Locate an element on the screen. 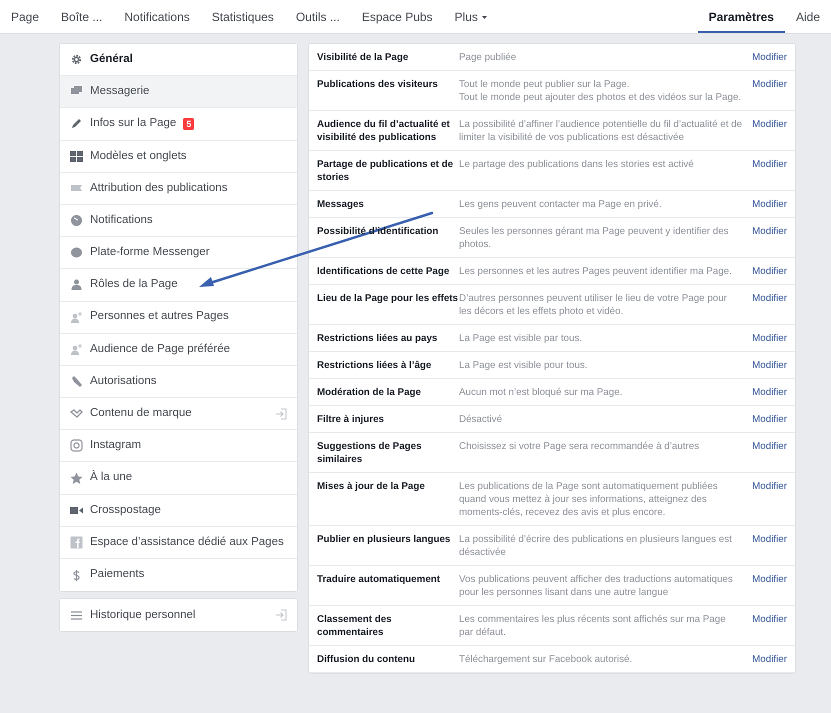 Image resolution: width=831 pixels, height=713 pixels. setting-label: Audience du fil d’actualité et visibilité des publications is located at coordinates (384, 131).